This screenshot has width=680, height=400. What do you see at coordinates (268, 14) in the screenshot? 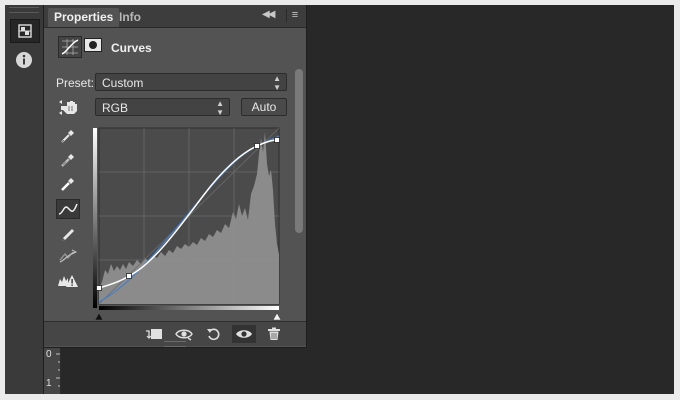
I see `collapse-panels-icon: ◀◀` at bounding box center [268, 14].